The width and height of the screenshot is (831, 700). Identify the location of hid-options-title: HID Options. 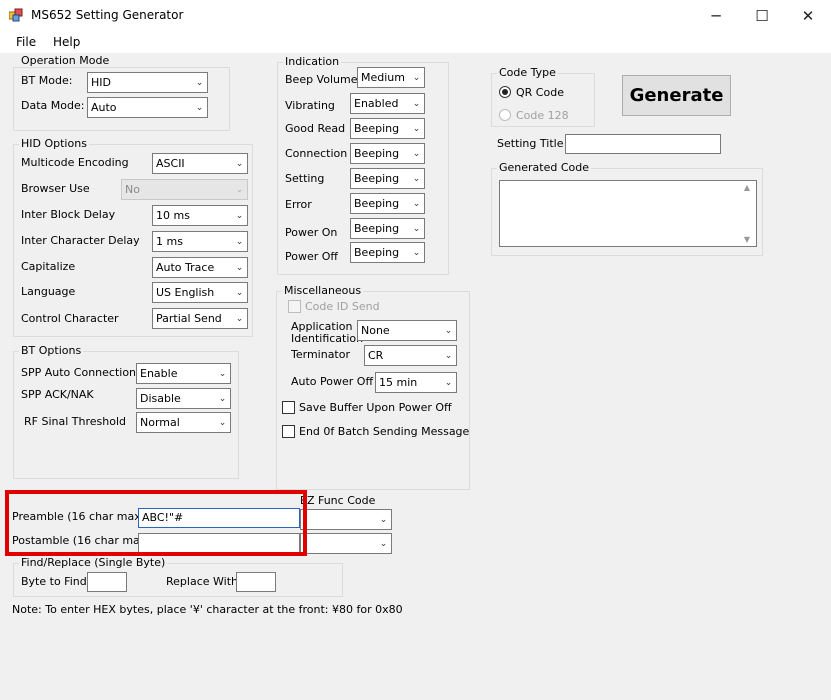
(54, 143).